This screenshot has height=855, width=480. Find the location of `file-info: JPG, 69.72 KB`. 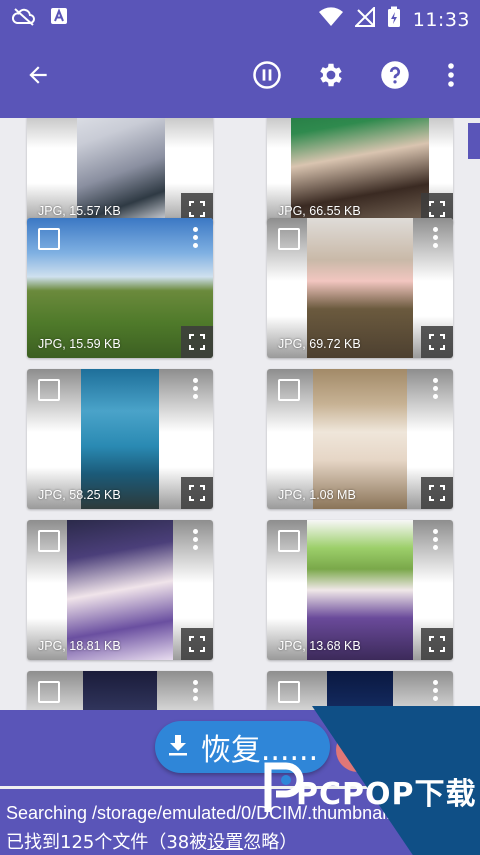

file-info: JPG, 69.72 KB is located at coordinates (319, 344).